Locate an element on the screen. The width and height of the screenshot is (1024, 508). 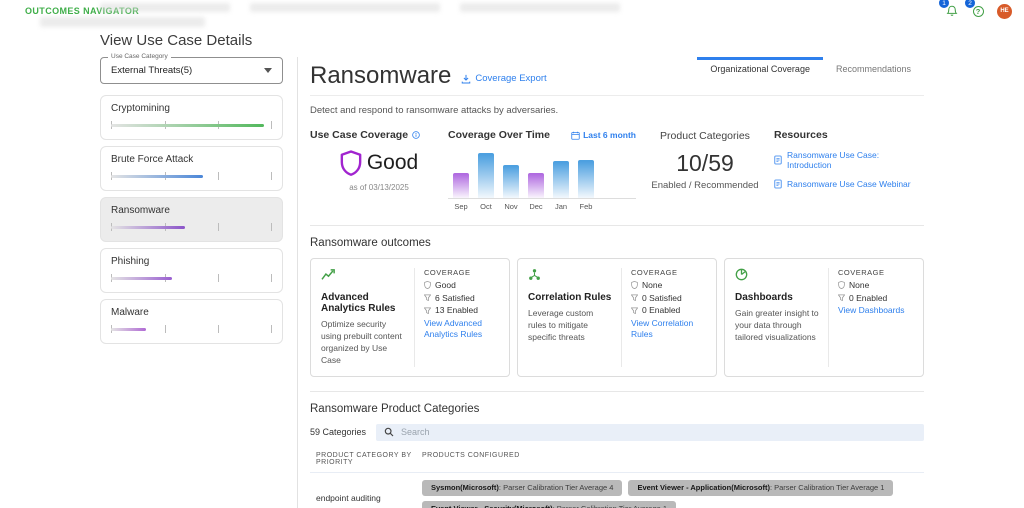
use-case-card-brute-force-attack: Brute Force Attack is located at coordinates (191, 168).